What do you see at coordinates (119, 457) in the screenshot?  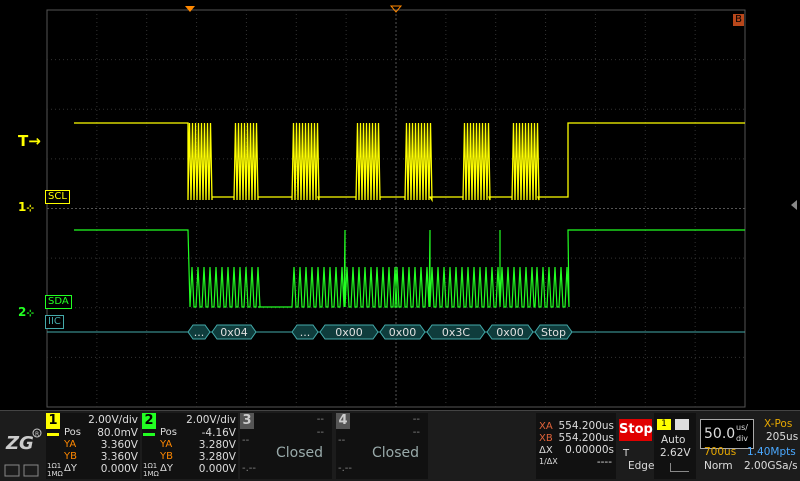 I see `ch1-yb: 3.360V` at bounding box center [119, 457].